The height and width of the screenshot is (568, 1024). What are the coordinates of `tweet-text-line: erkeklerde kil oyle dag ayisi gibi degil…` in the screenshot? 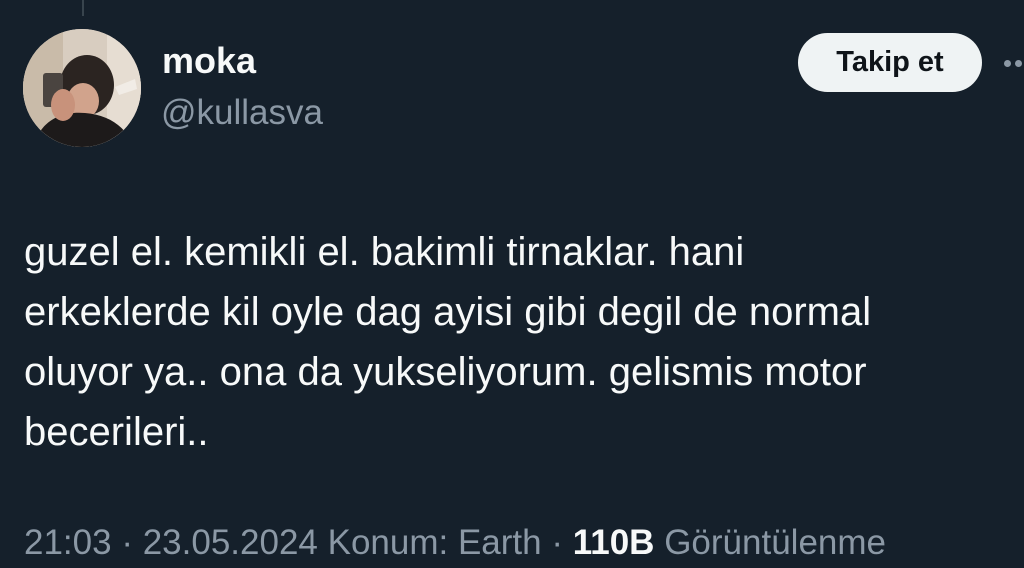 It's located at (448, 312).